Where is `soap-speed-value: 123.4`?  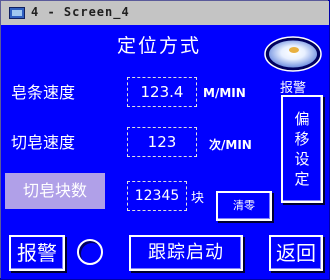 soap-speed-value: 123.4 is located at coordinates (162, 92).